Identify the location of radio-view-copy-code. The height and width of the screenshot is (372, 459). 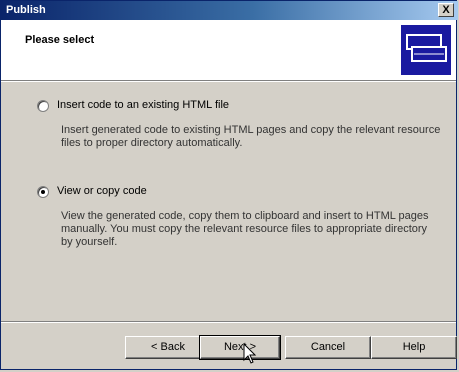
(43, 192).